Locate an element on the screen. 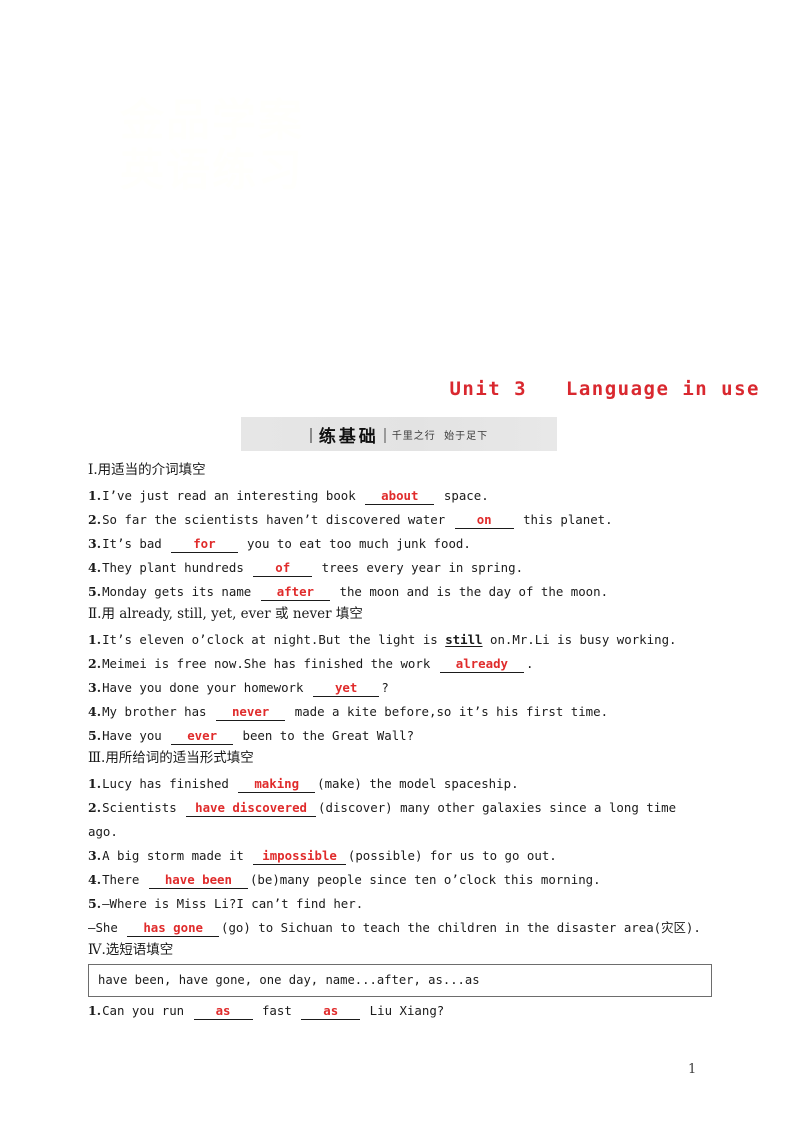 This screenshot has height=1132, width=800. question-text: Have you done your homework yet? is located at coordinates (245, 688).